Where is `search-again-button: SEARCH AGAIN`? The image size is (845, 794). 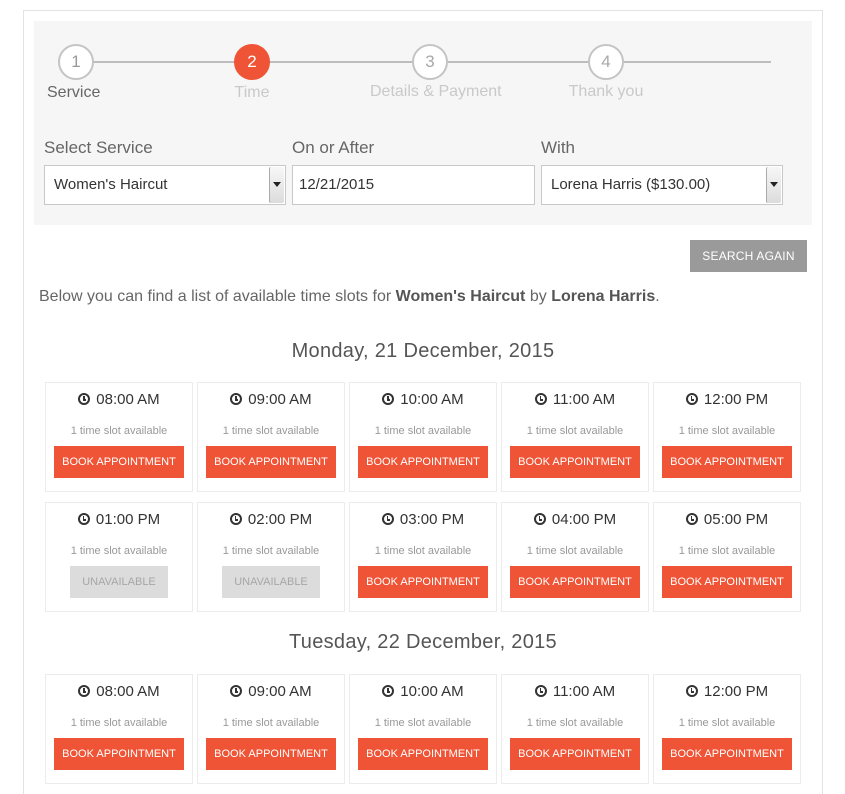 search-again-button: SEARCH AGAIN is located at coordinates (748, 256).